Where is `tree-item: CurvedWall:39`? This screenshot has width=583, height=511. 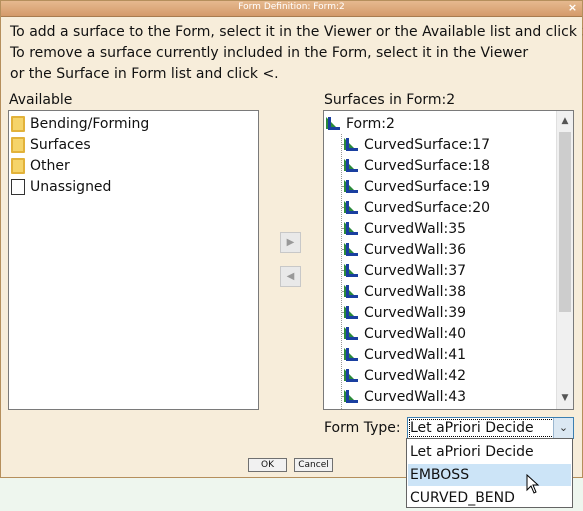 tree-item: CurvedWall:39 is located at coordinates (405, 312).